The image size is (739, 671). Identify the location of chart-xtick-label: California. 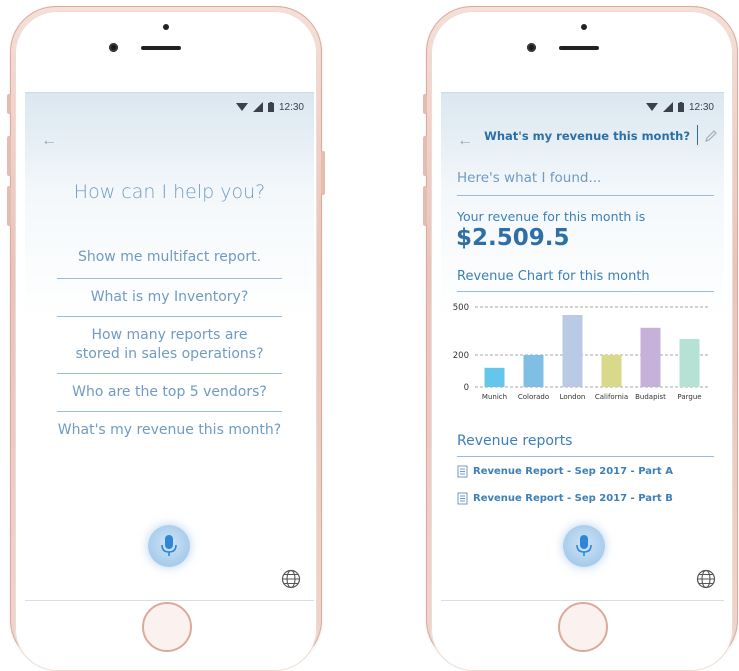
(611, 397).